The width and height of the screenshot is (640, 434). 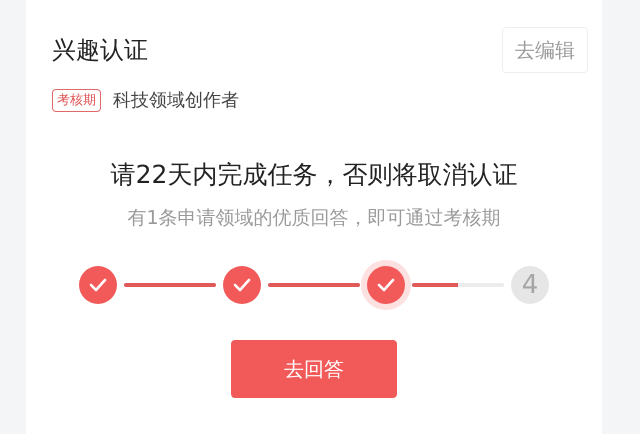 I want to click on headline: 请22天内完成任务，否则将取消认证, so click(x=314, y=175).